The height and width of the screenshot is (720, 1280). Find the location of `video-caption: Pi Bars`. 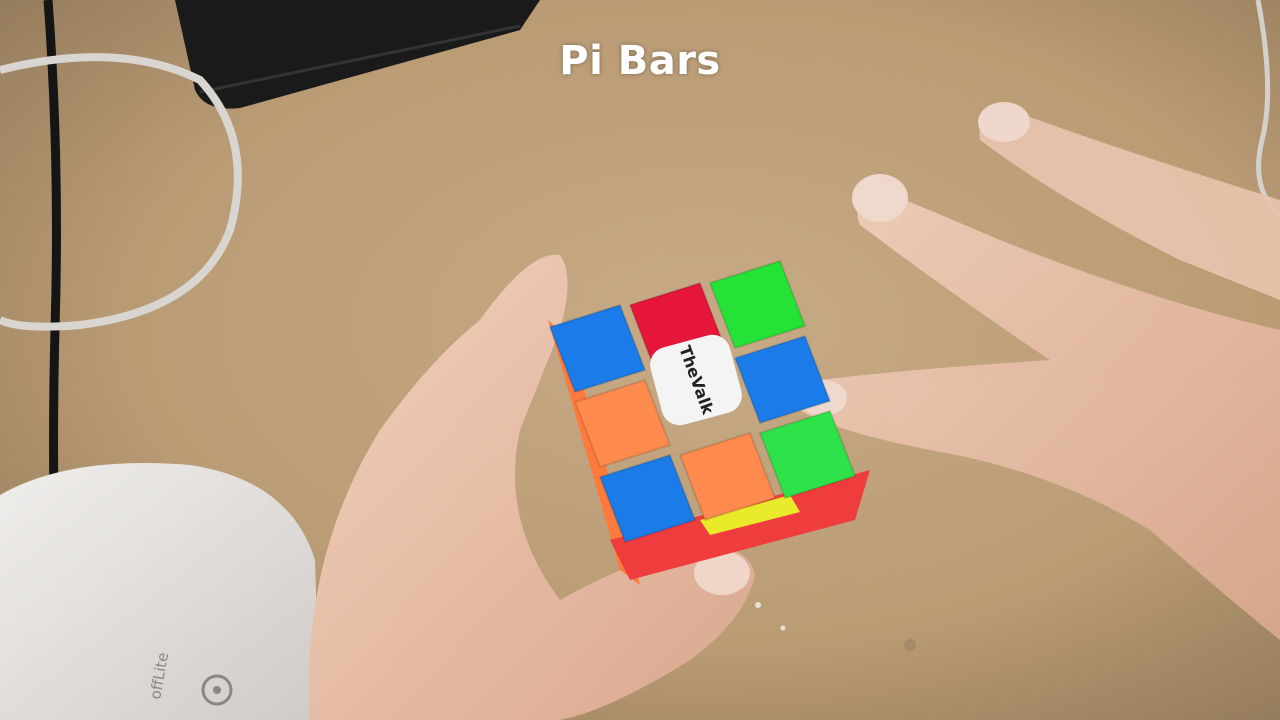

video-caption: Pi Bars is located at coordinates (640, 61).